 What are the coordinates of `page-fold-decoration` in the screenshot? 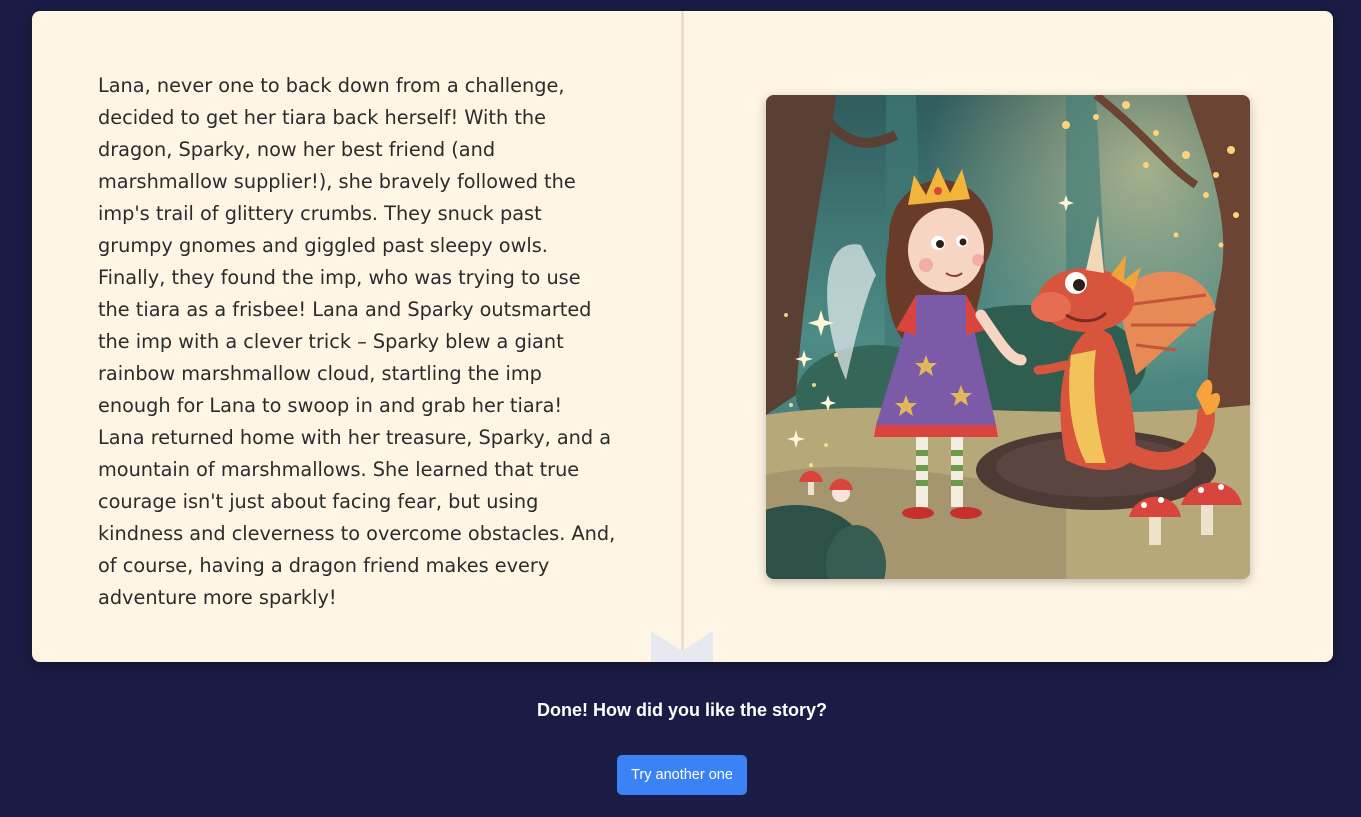 It's located at (682, 646).